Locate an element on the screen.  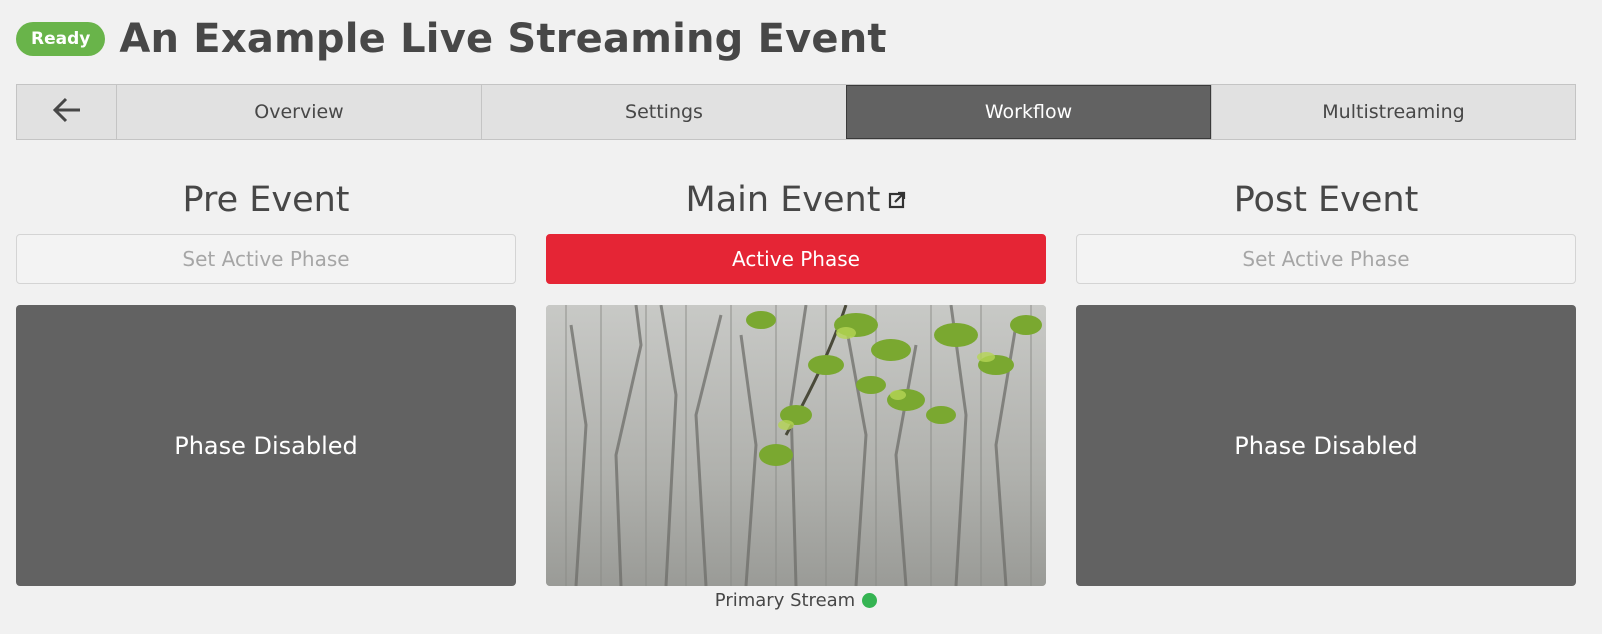
stream-status-dot-icon is located at coordinates (870, 600).